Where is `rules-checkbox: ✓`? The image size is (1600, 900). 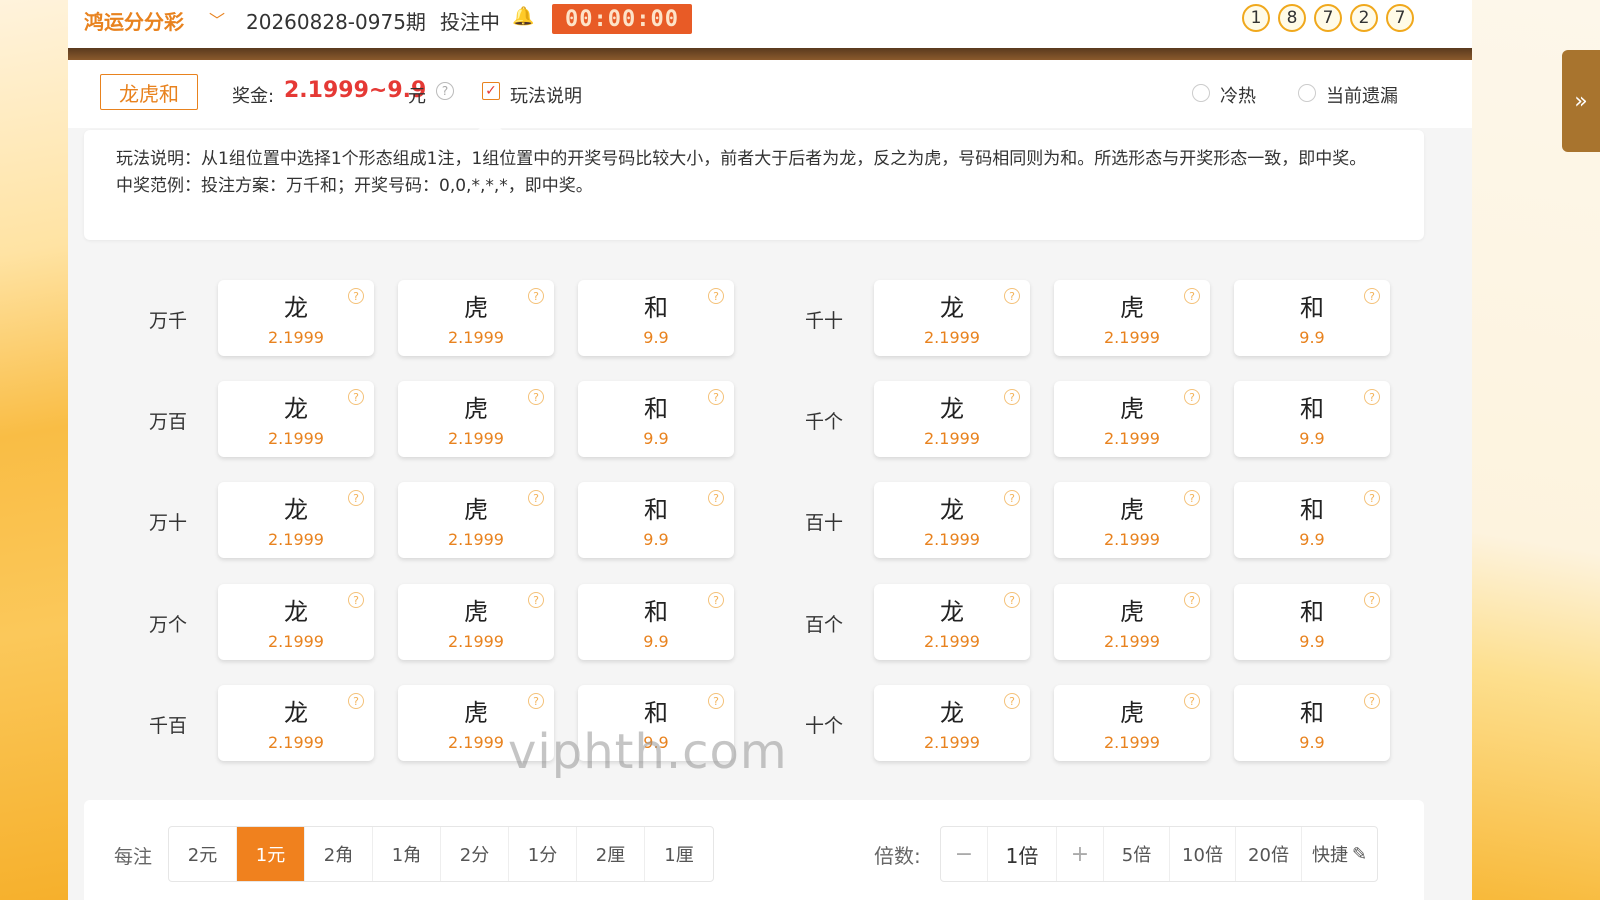
rules-checkbox: ✓ is located at coordinates (491, 91).